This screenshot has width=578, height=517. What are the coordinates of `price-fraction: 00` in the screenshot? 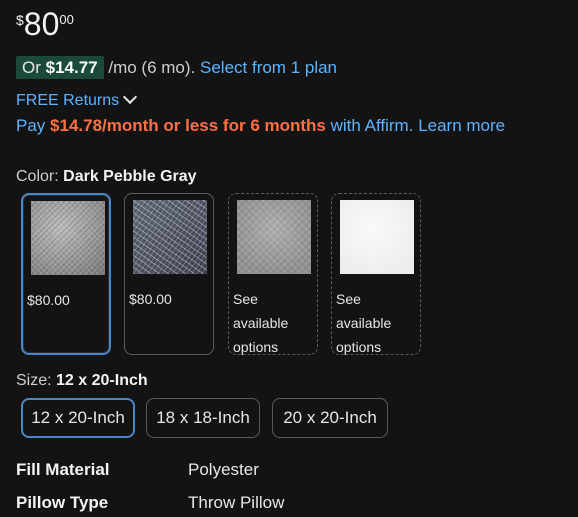 It's located at (66, 19).